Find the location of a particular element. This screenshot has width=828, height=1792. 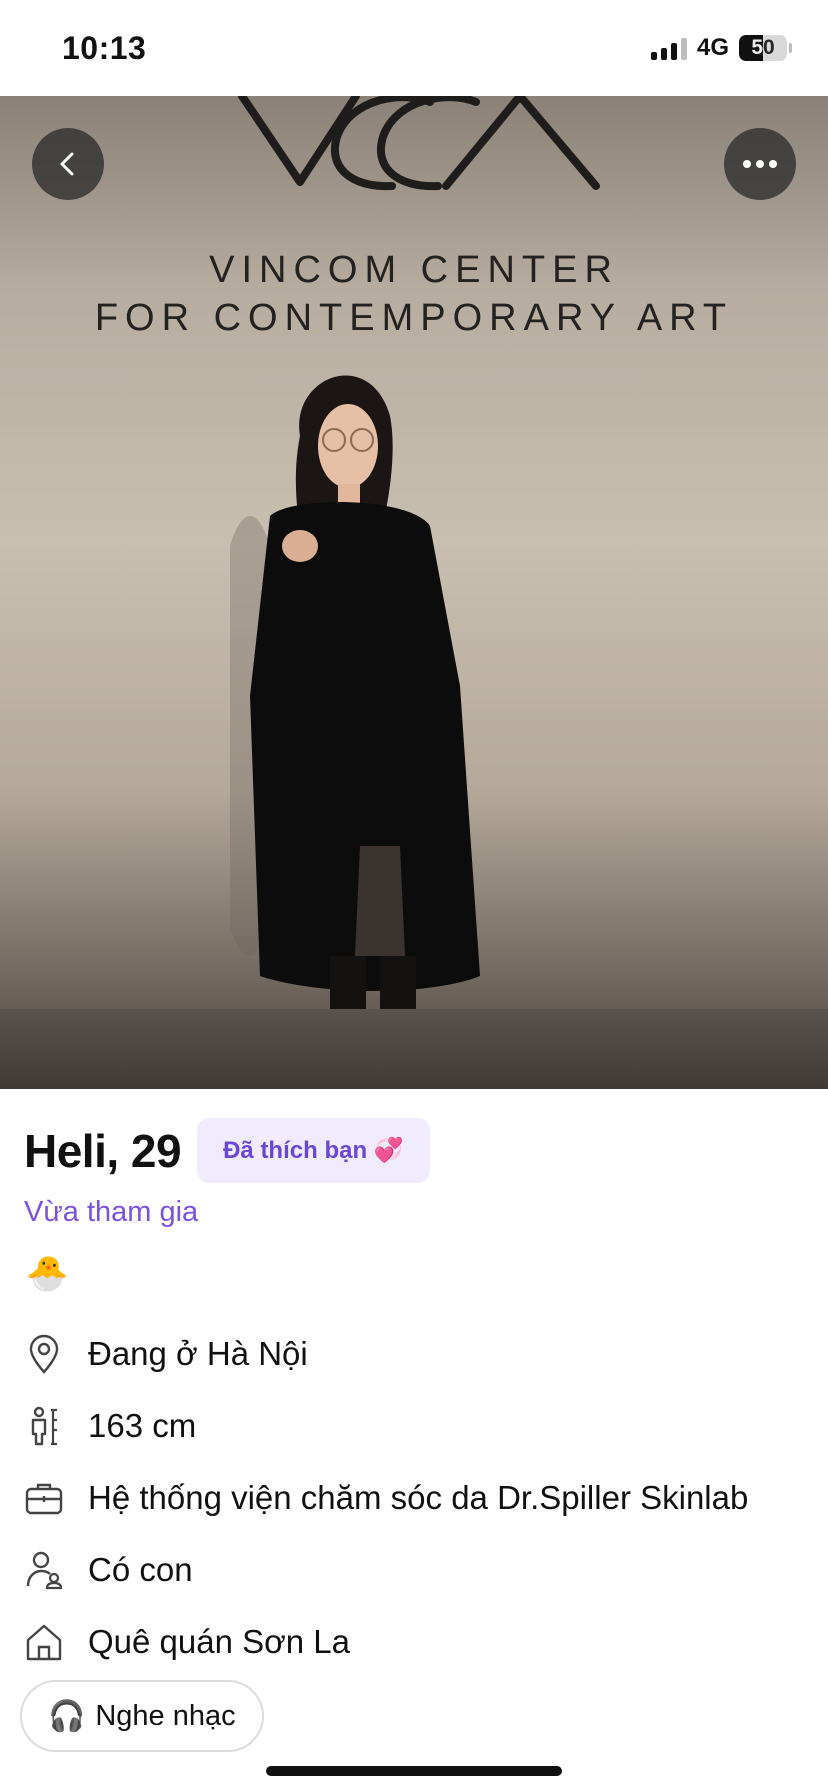

sign-line-1: VINCOM CENTER is located at coordinates (414, 270).